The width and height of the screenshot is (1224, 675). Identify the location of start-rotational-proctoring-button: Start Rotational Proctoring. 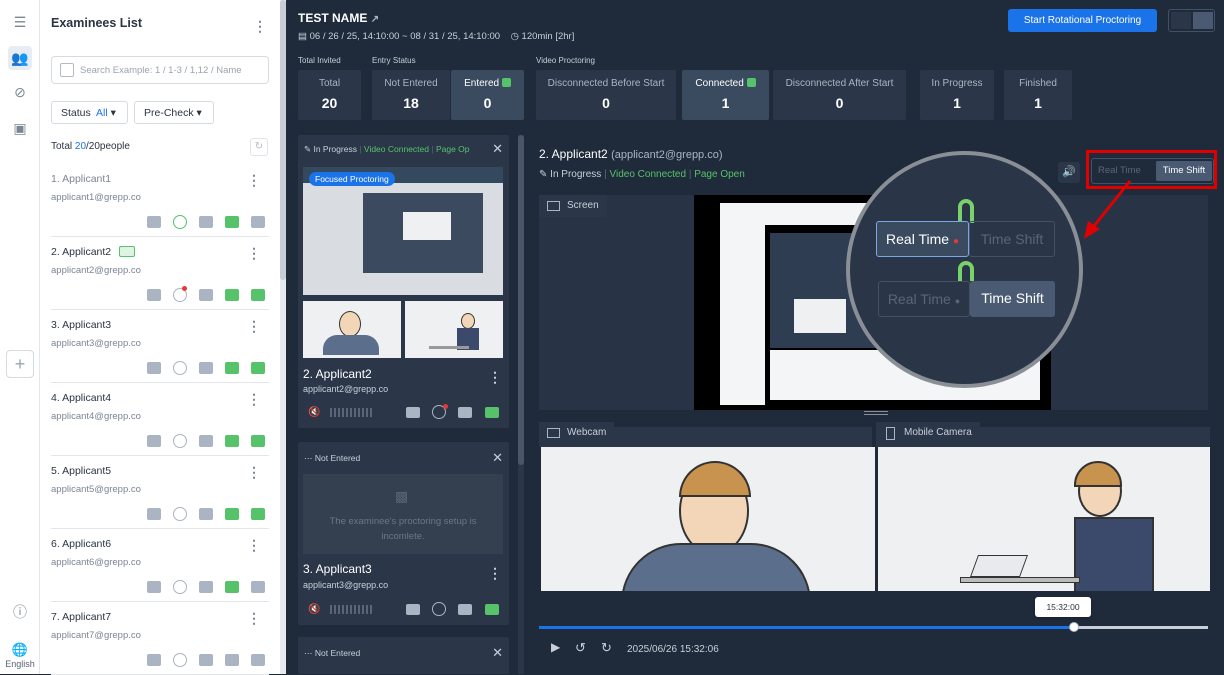
(1082, 20).